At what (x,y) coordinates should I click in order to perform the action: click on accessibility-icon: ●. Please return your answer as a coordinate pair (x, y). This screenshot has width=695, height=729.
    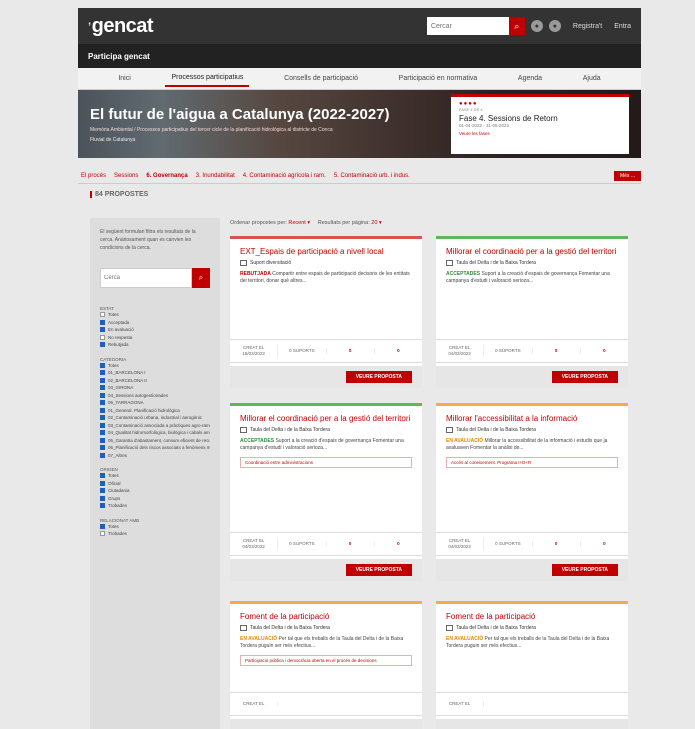
    Looking at the image, I should click on (554, 26).